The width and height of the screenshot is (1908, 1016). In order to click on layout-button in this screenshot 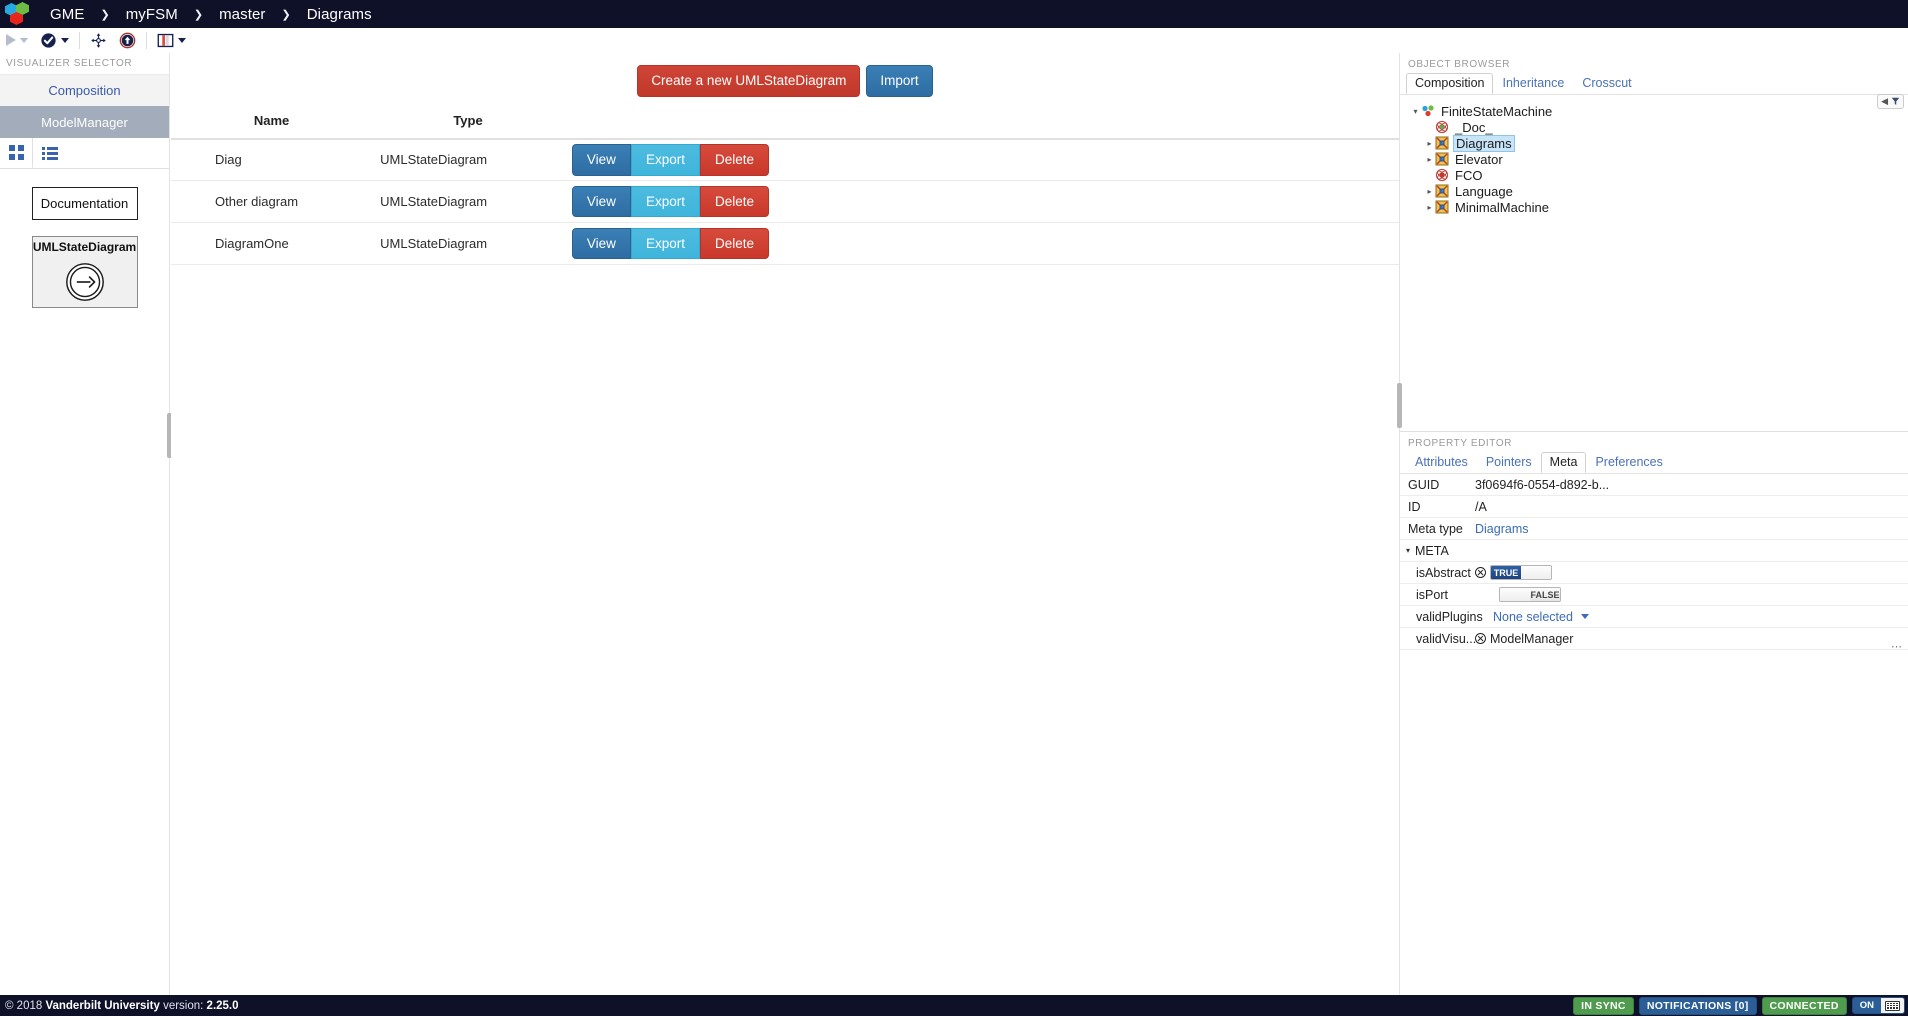, I will do `click(98, 40)`.